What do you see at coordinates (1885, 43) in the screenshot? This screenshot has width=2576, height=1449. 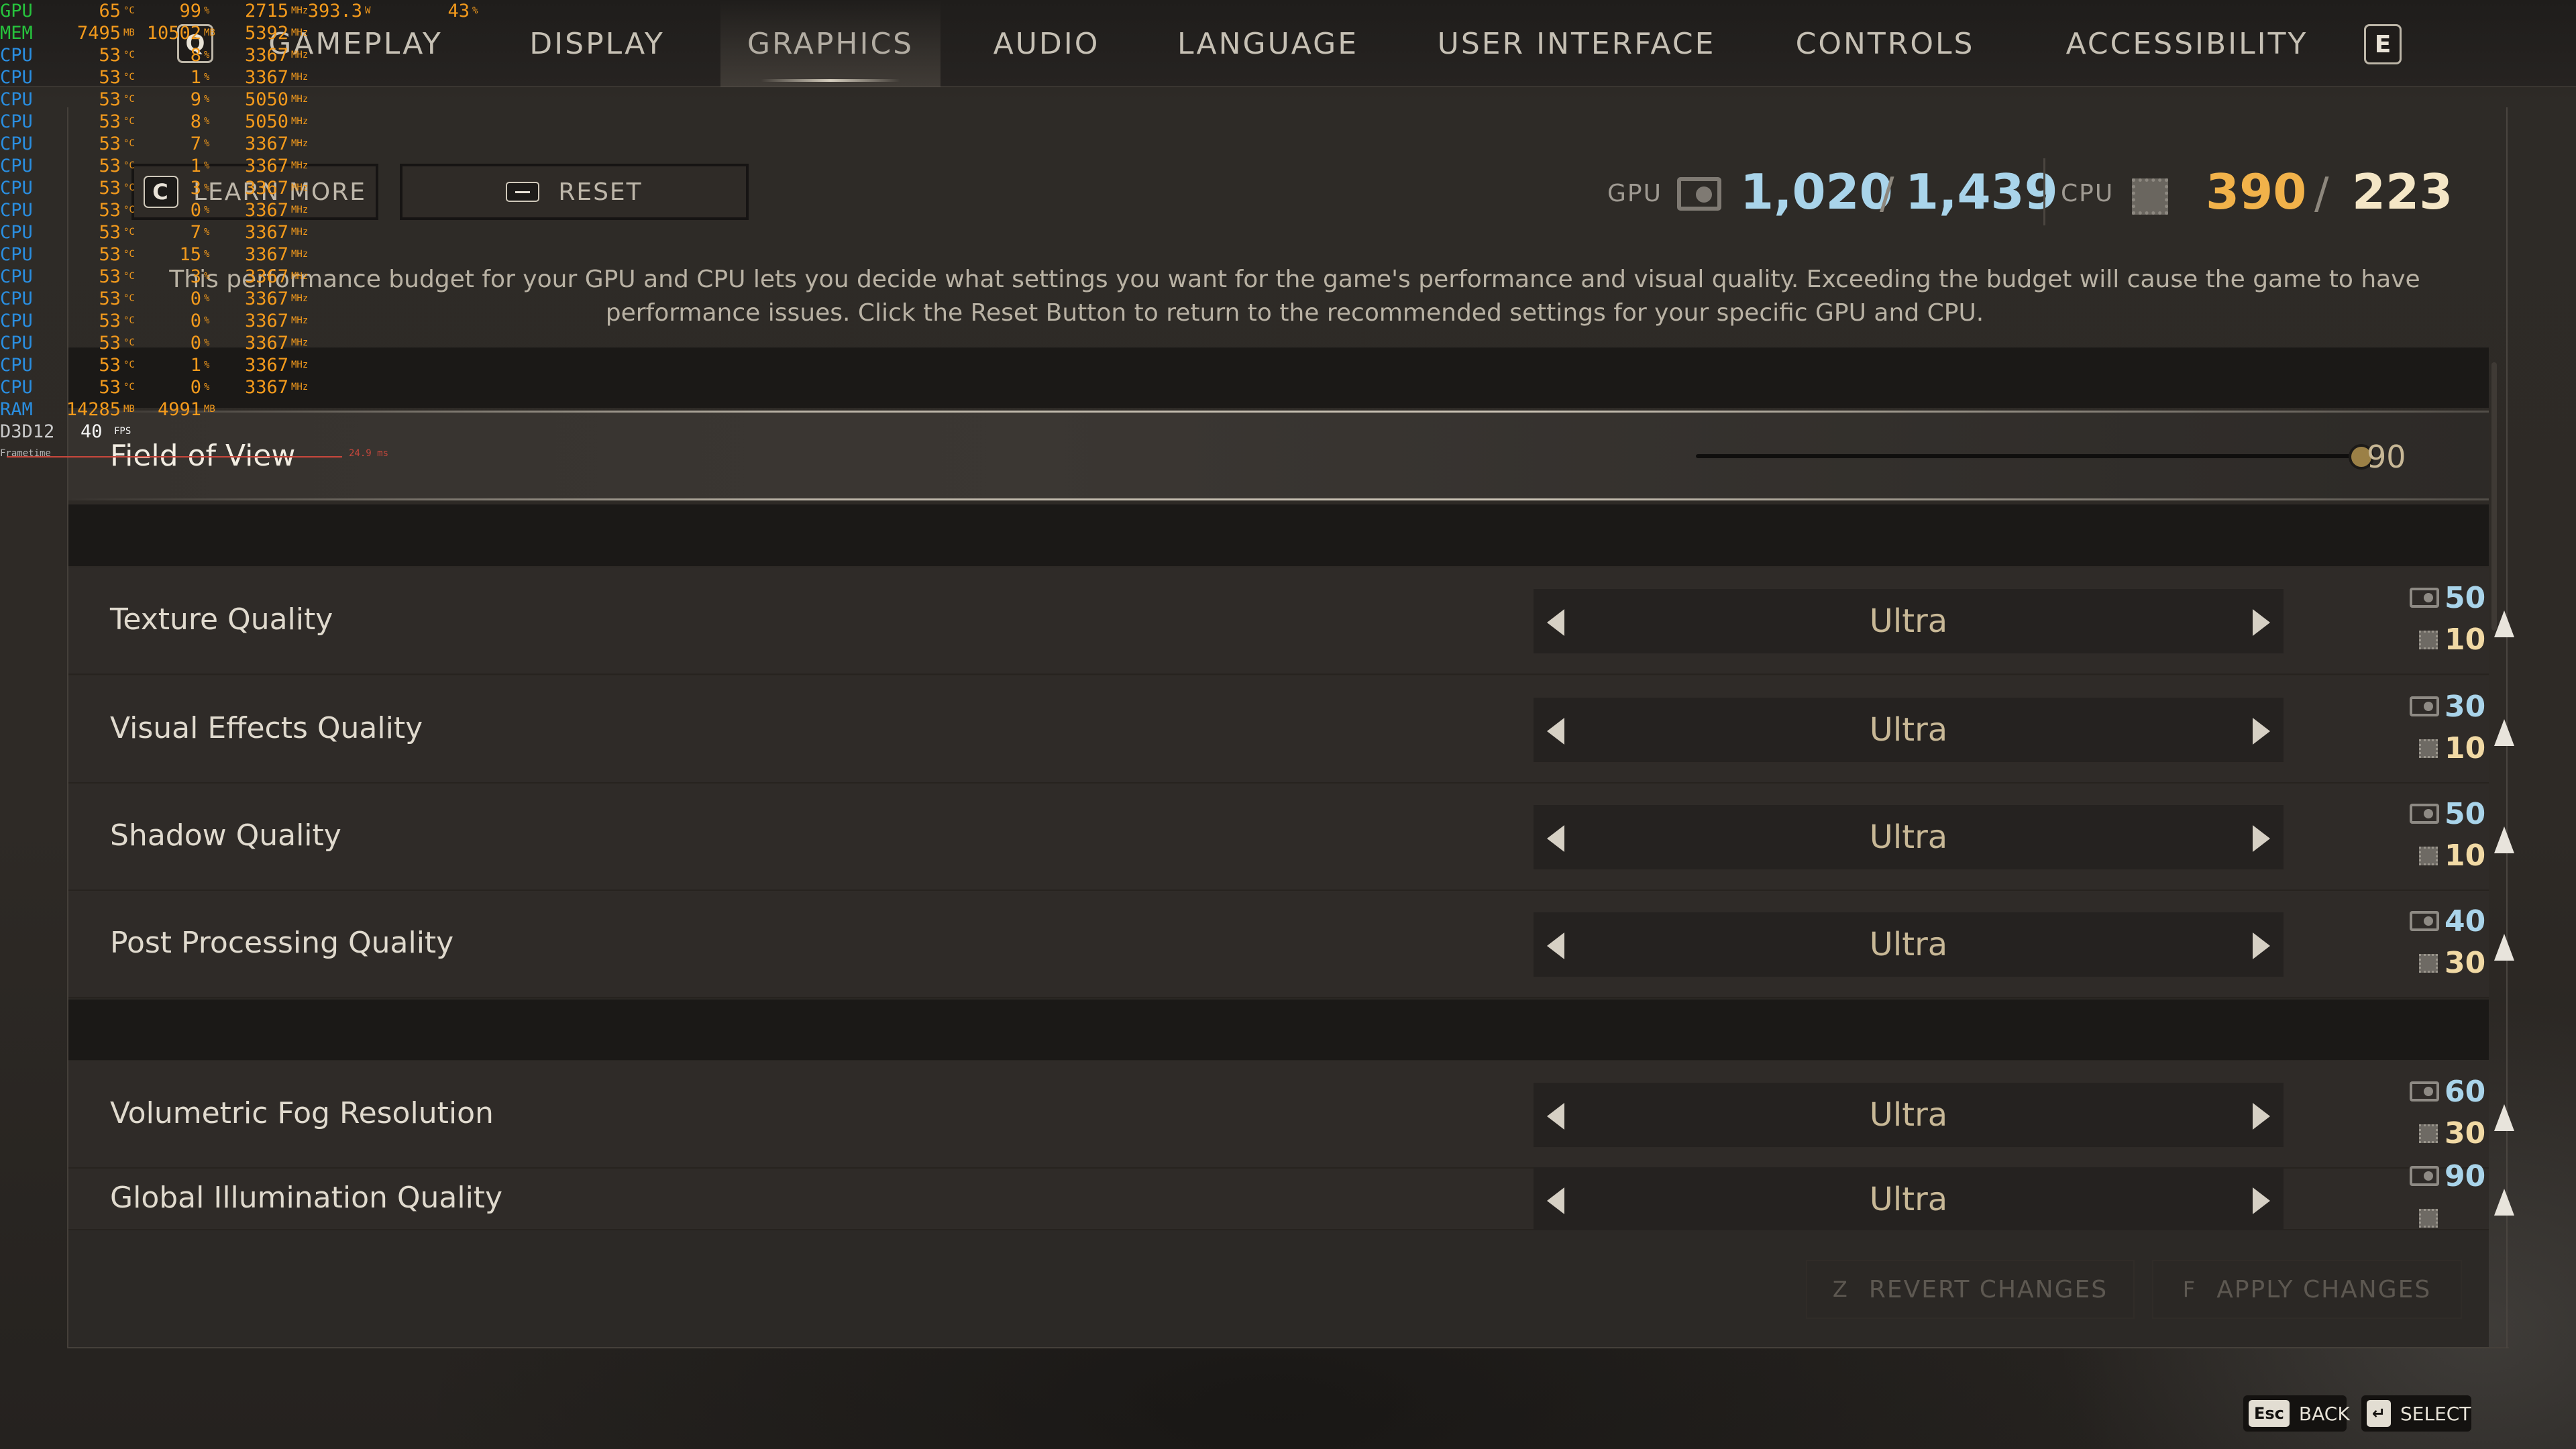 I see `tab-controls: CONTROLS` at bounding box center [1885, 43].